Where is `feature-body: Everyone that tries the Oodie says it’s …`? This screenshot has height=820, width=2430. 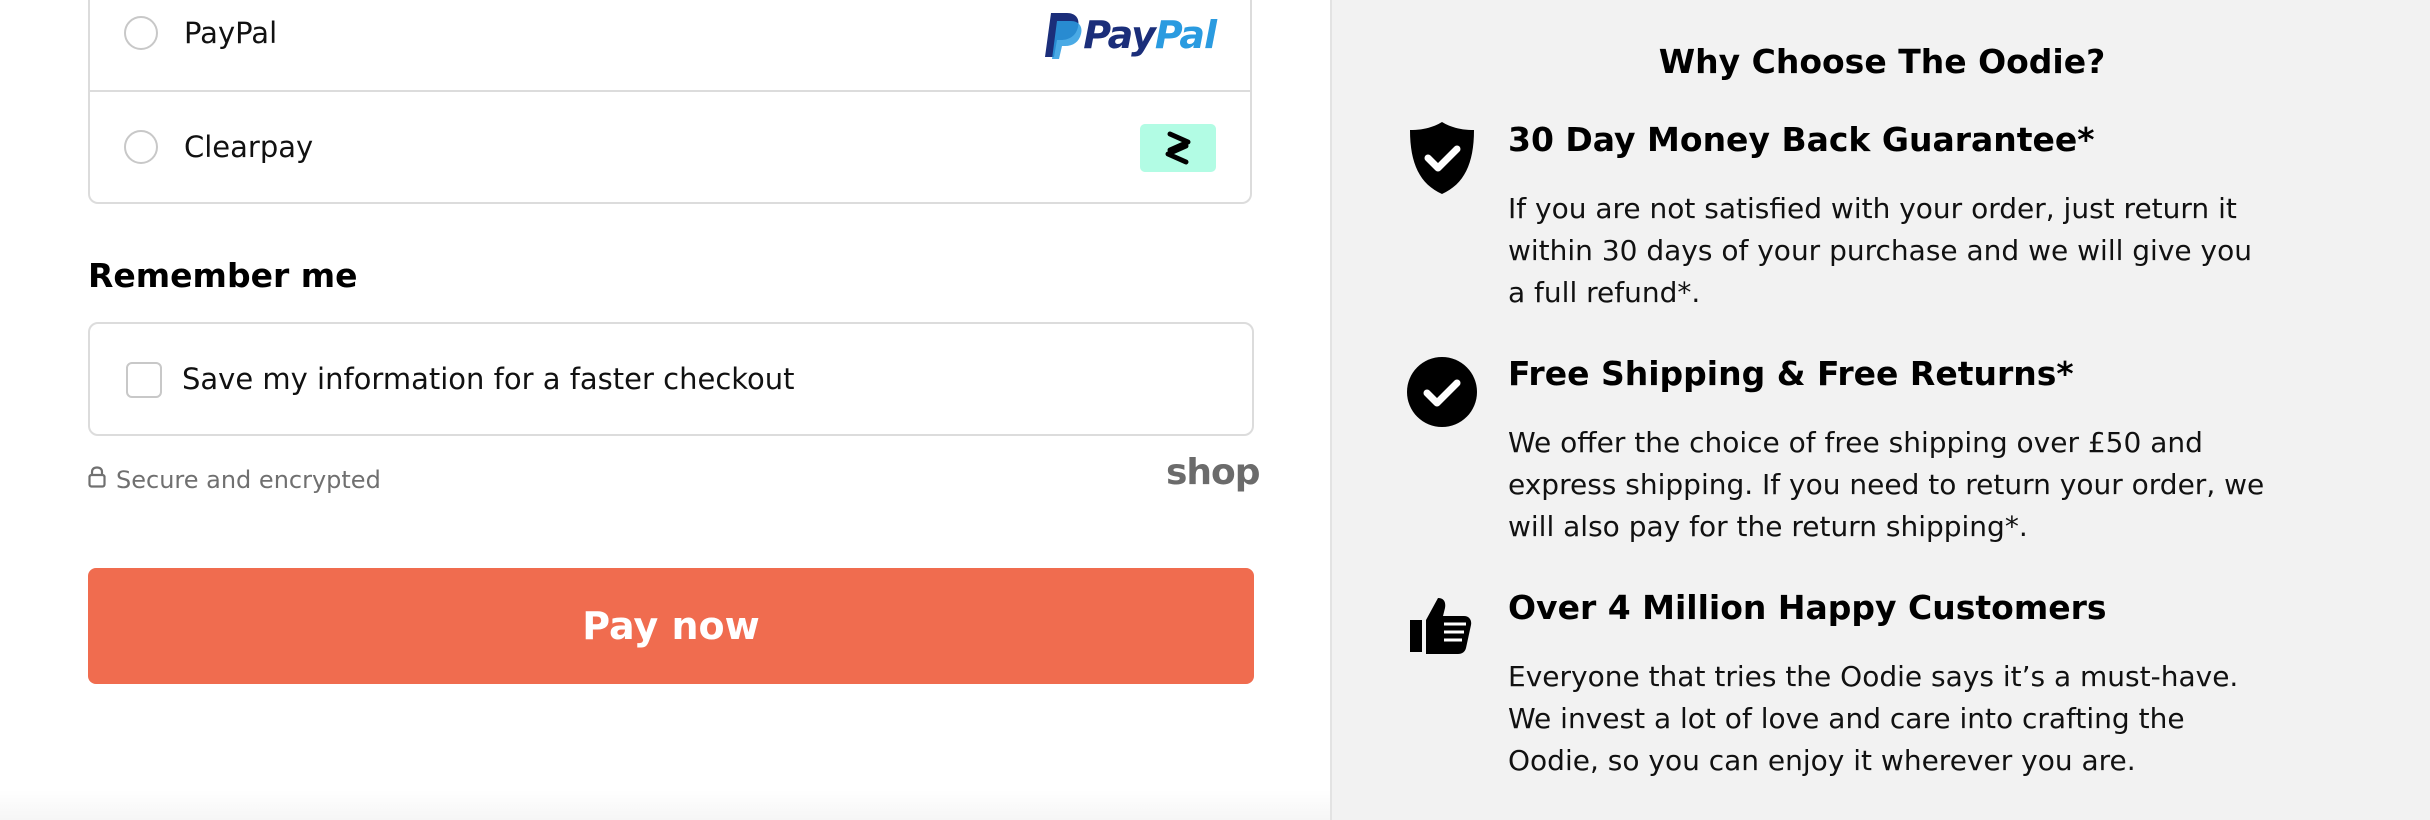
feature-body: Everyone that tries the Oodie says it’s … is located at coordinates (1873, 718).